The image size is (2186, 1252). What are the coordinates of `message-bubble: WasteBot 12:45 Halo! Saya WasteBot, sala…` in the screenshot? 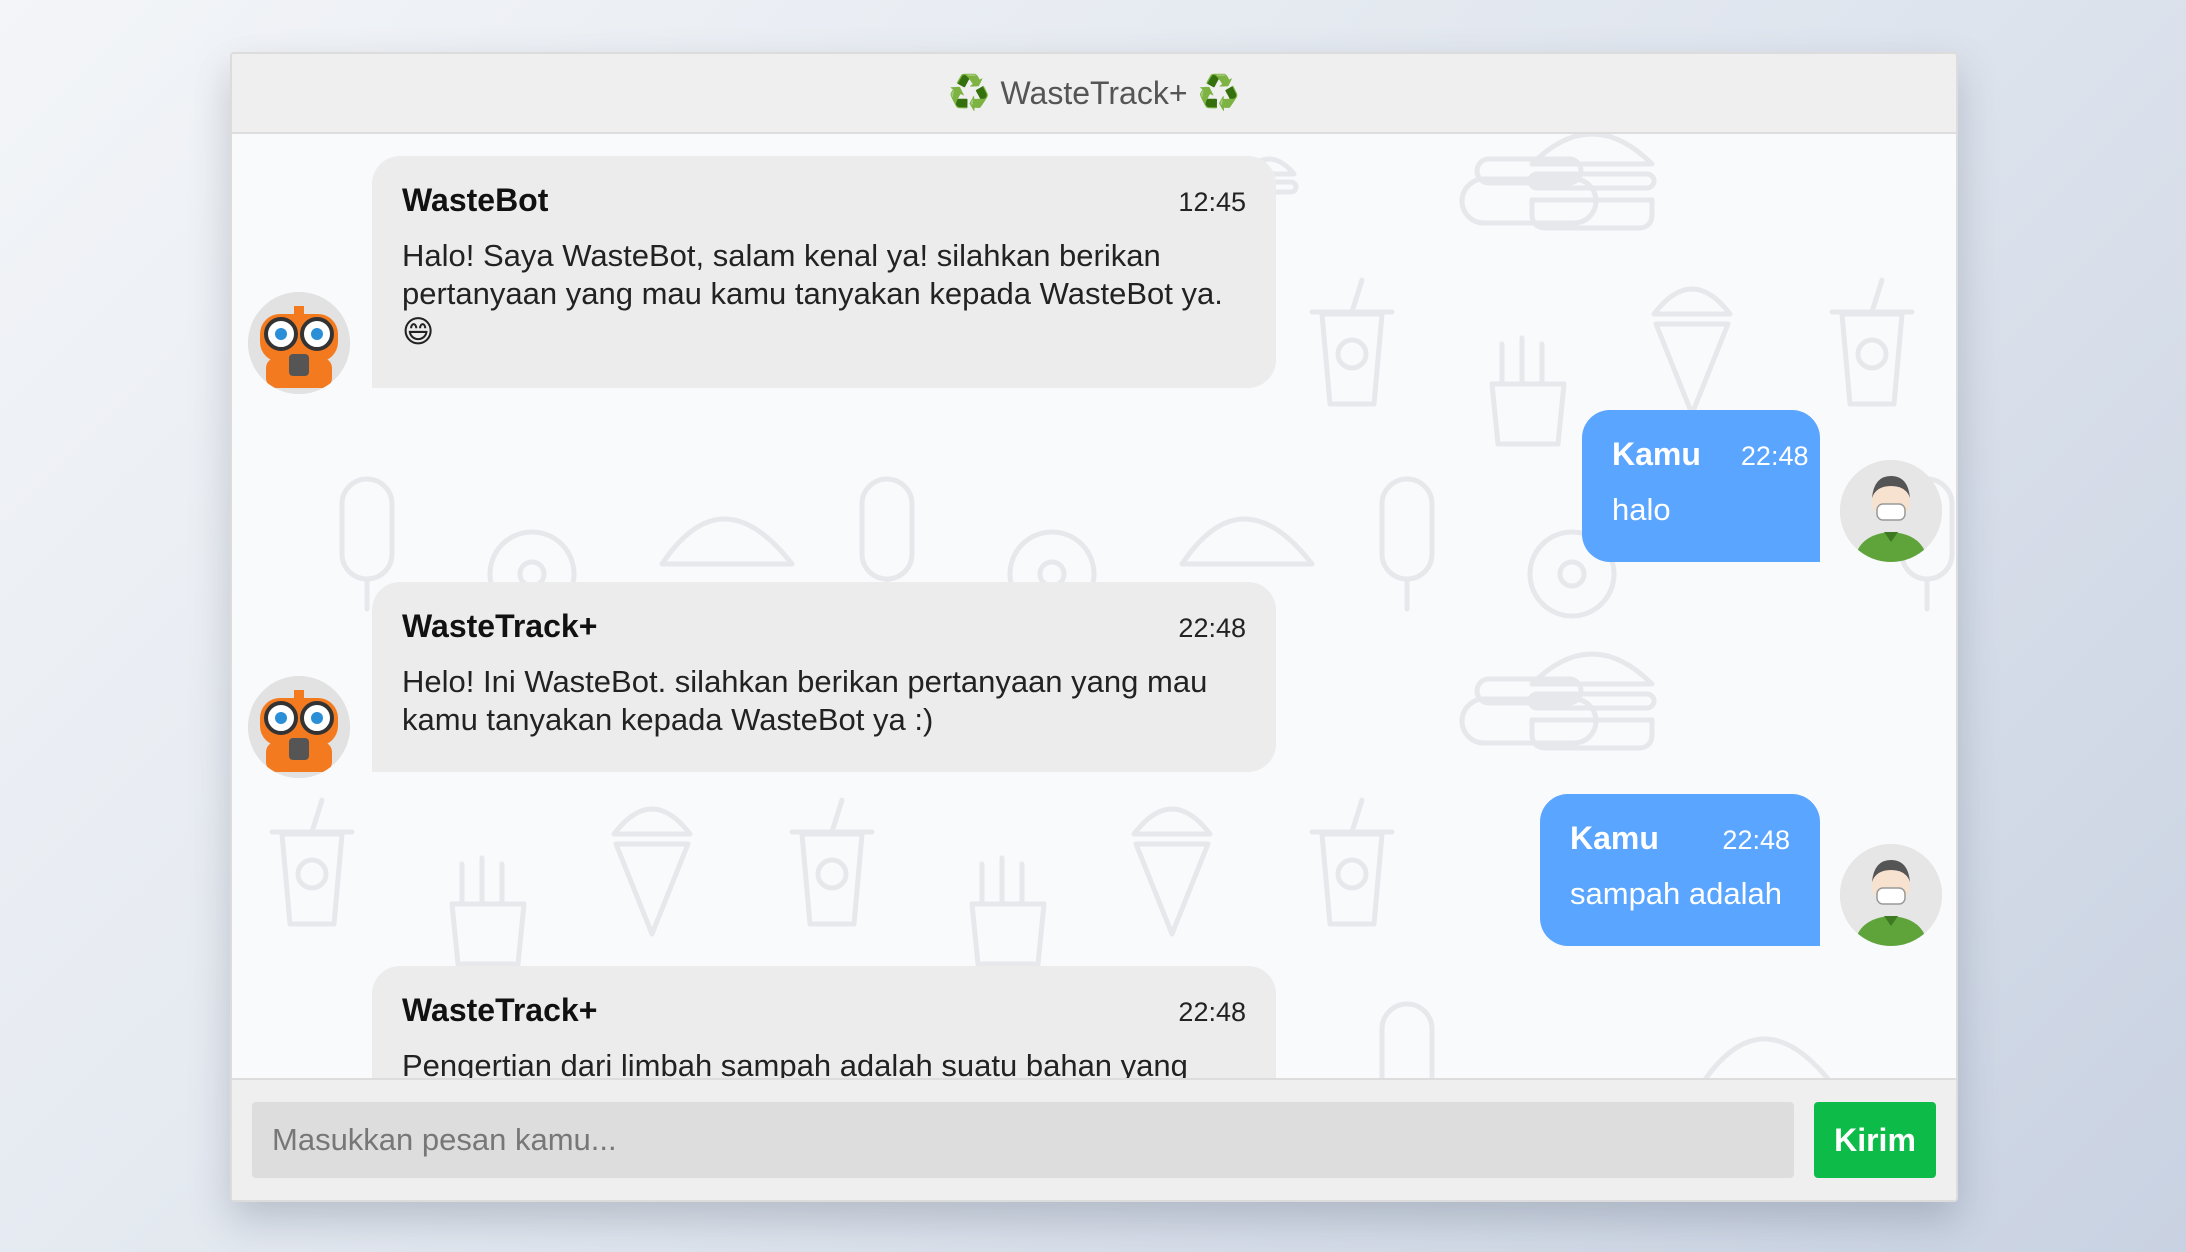 It's located at (824, 272).